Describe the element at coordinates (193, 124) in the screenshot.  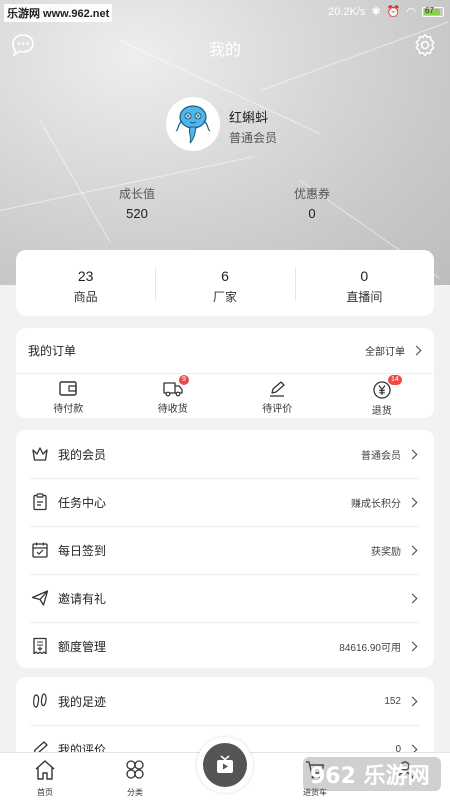
I see `avatar` at that location.